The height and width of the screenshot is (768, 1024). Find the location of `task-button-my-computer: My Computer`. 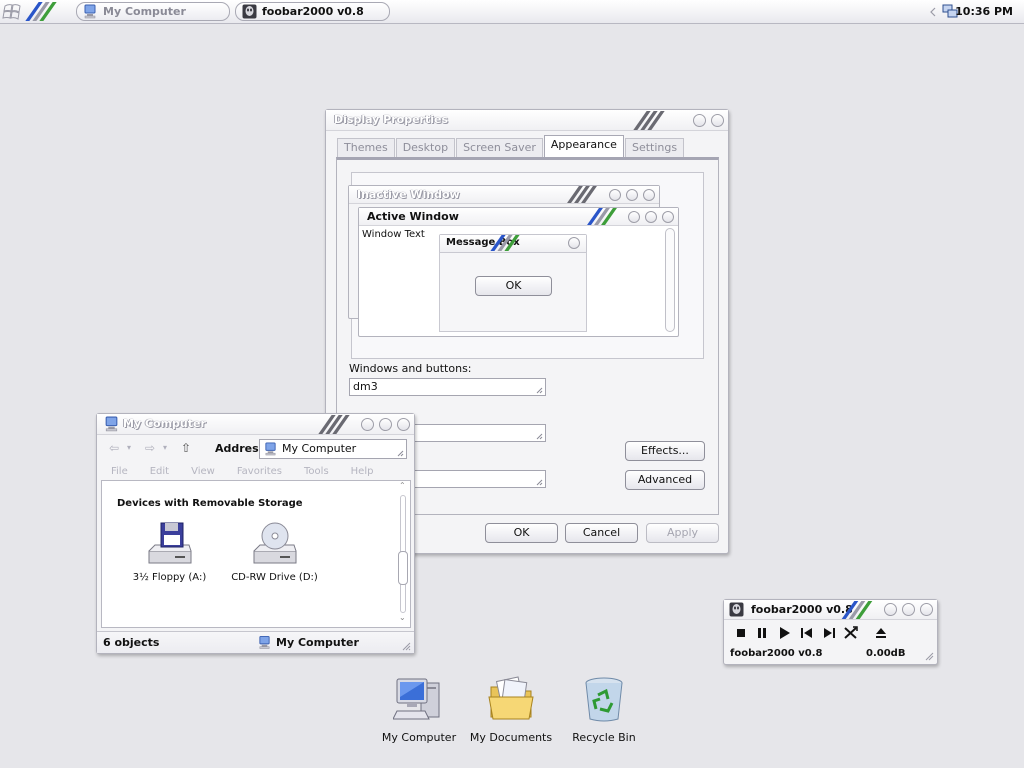

task-button-my-computer: My Computer is located at coordinates (153, 11).